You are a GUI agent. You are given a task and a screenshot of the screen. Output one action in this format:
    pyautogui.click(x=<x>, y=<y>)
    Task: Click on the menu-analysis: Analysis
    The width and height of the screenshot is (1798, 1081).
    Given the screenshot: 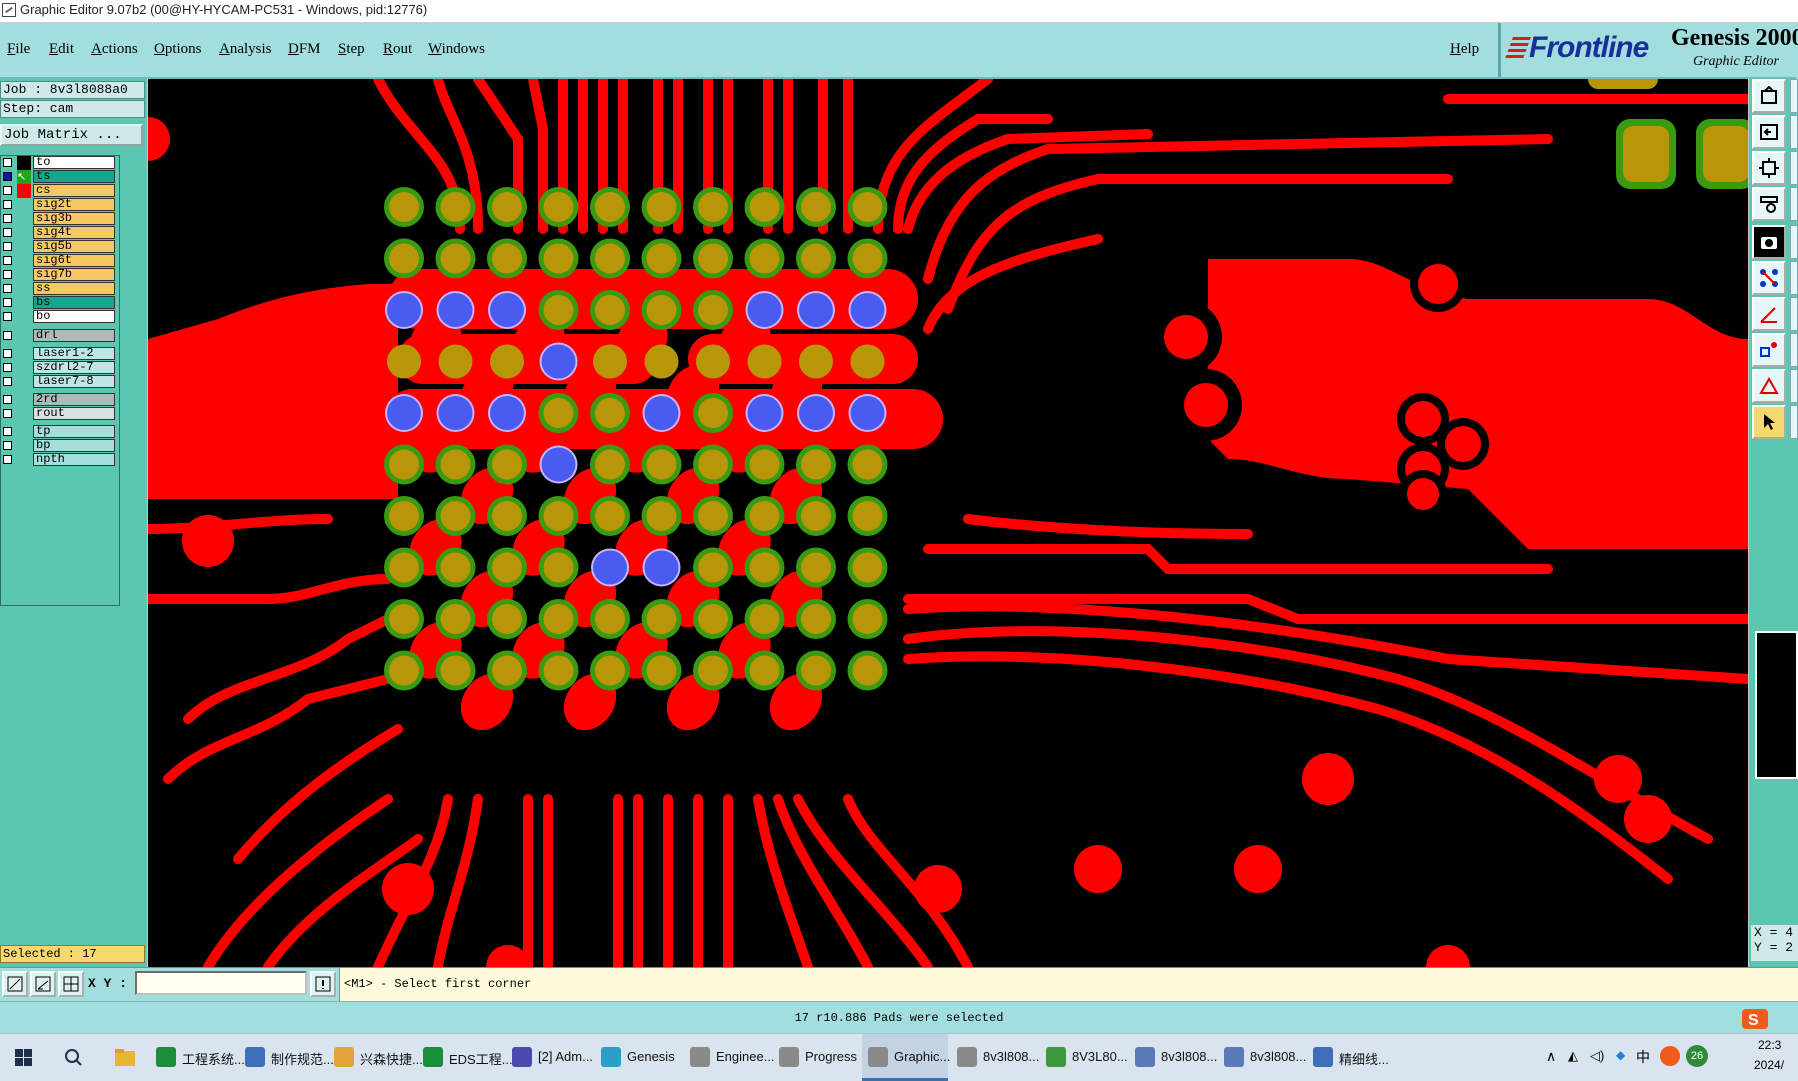 What is the action you would take?
    pyautogui.click(x=245, y=49)
    